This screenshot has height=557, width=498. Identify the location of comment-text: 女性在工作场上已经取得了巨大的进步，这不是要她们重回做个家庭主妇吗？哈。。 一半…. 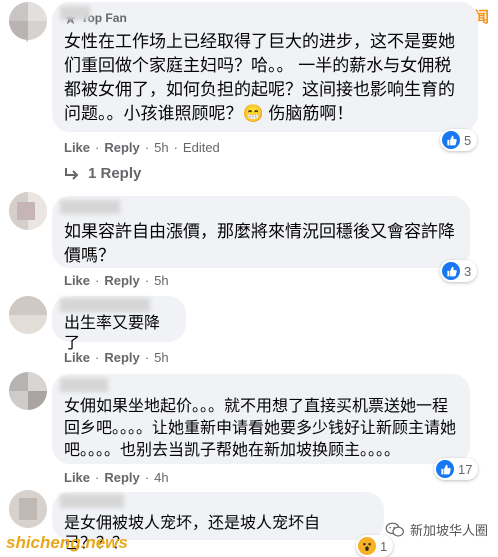
(259, 77).